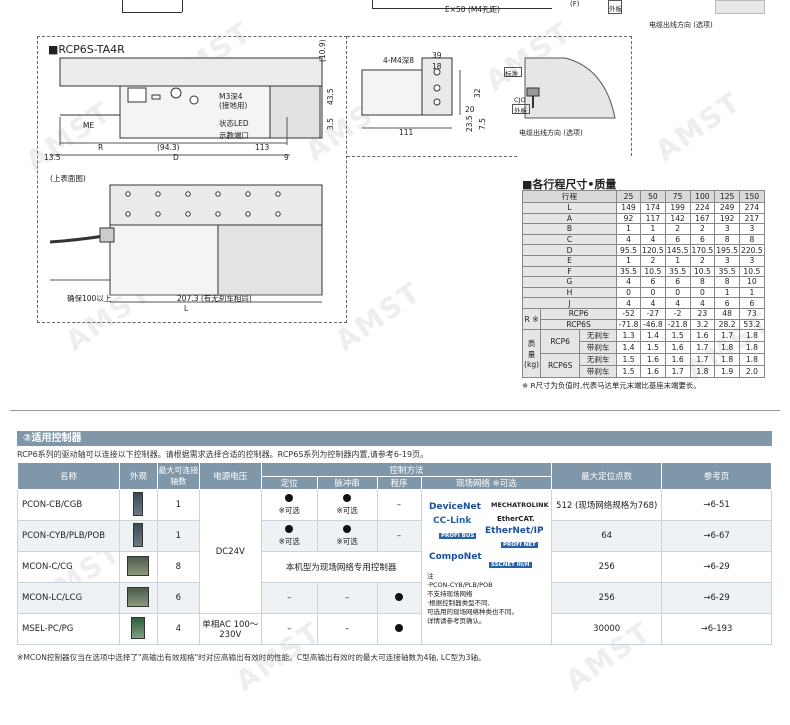 The width and height of the screenshot is (790, 725). Describe the element at coordinates (752, 313) in the screenshot. I see `spec-cell: 73` at that location.